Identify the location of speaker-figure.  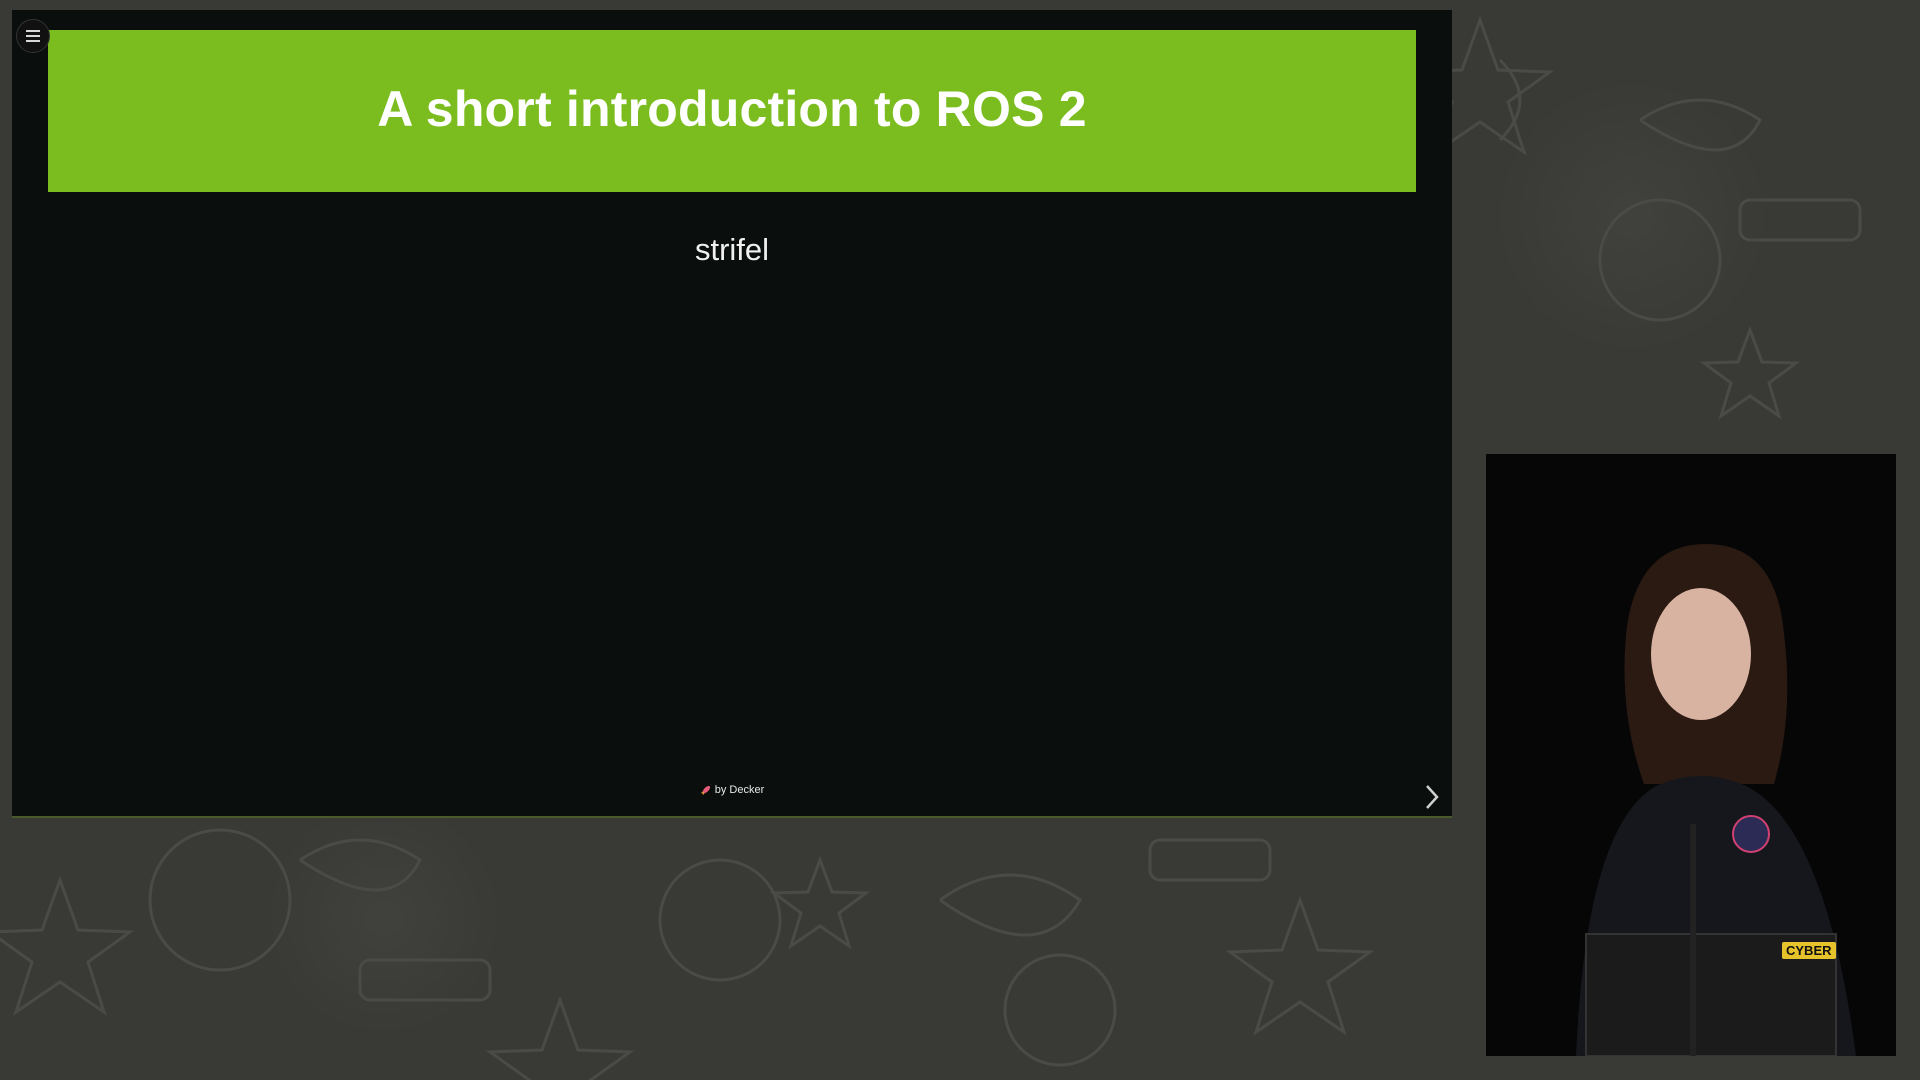
(1691, 755).